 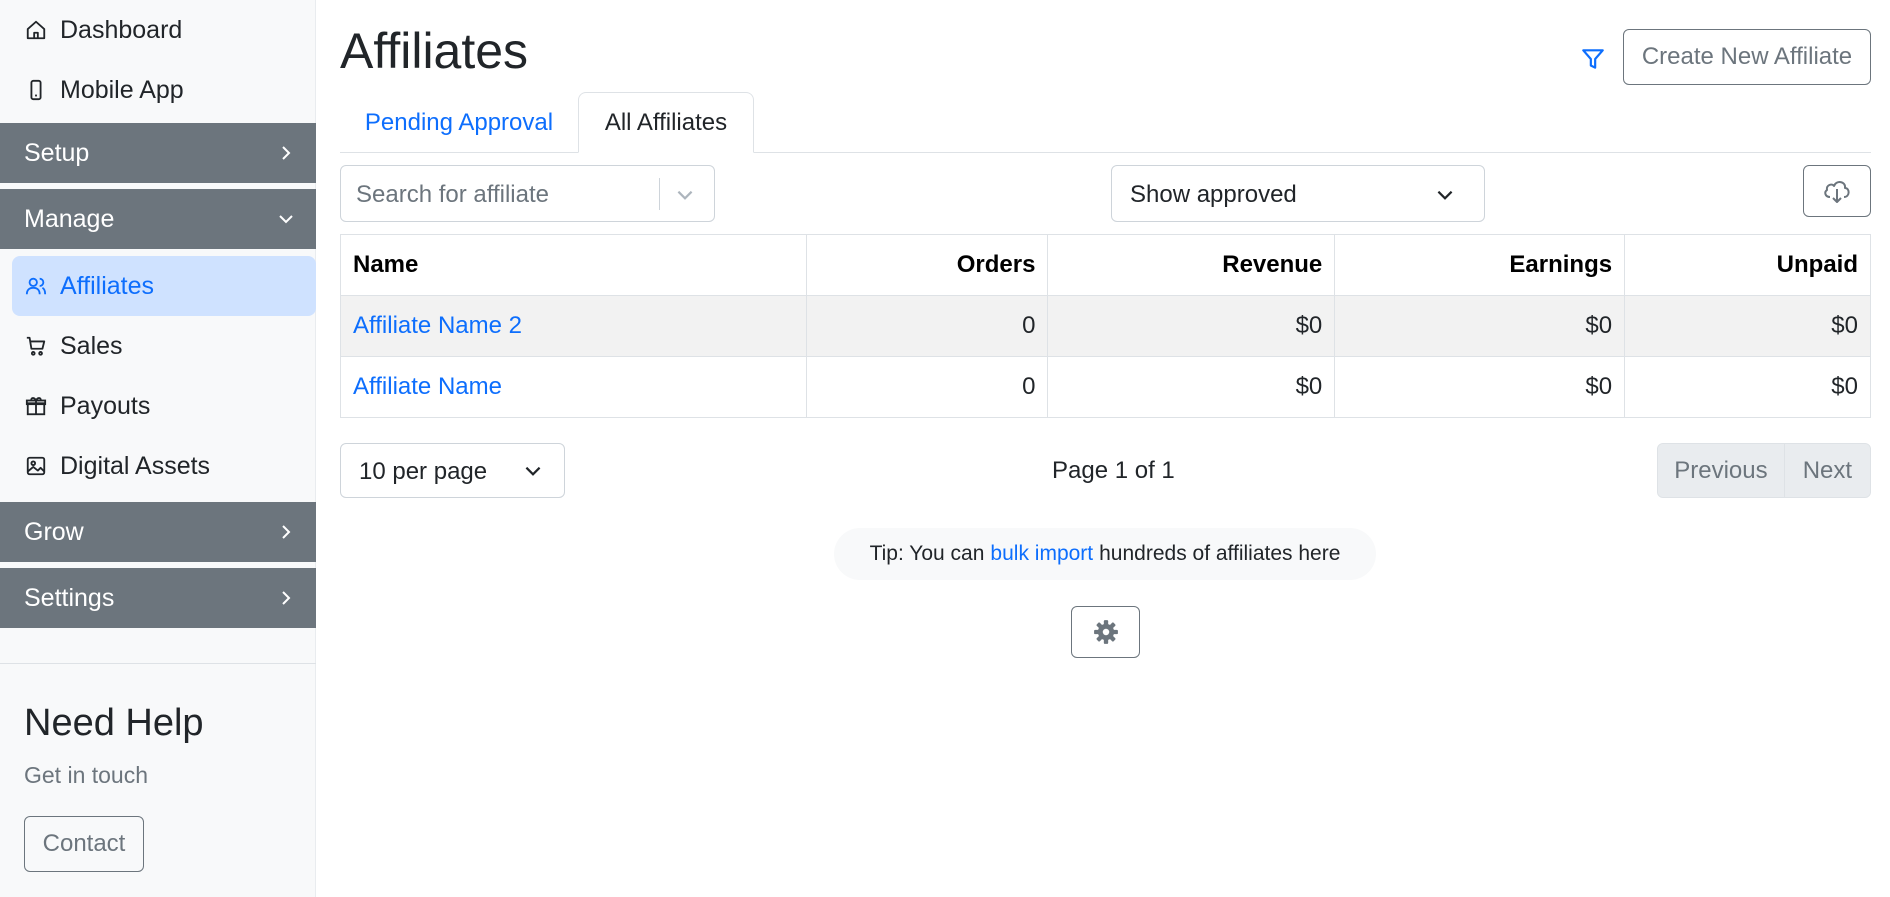 I want to click on gear-icon, so click(x=1105, y=632).